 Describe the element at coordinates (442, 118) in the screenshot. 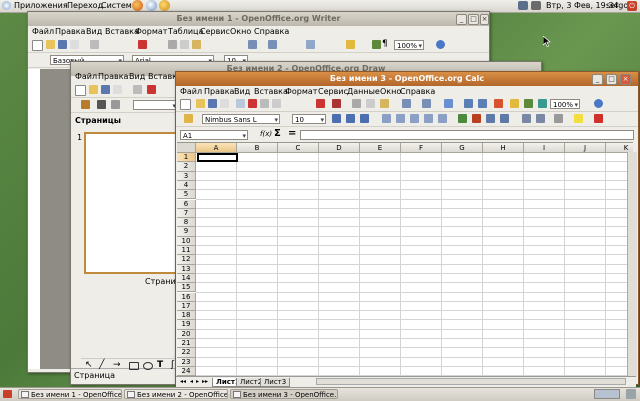

I see `merge-cells-icon` at that location.